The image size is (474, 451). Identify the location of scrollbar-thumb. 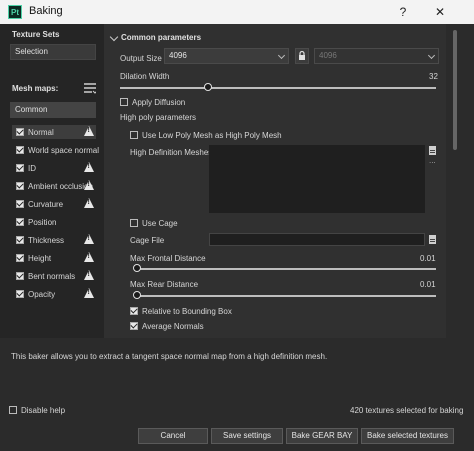
(455, 90).